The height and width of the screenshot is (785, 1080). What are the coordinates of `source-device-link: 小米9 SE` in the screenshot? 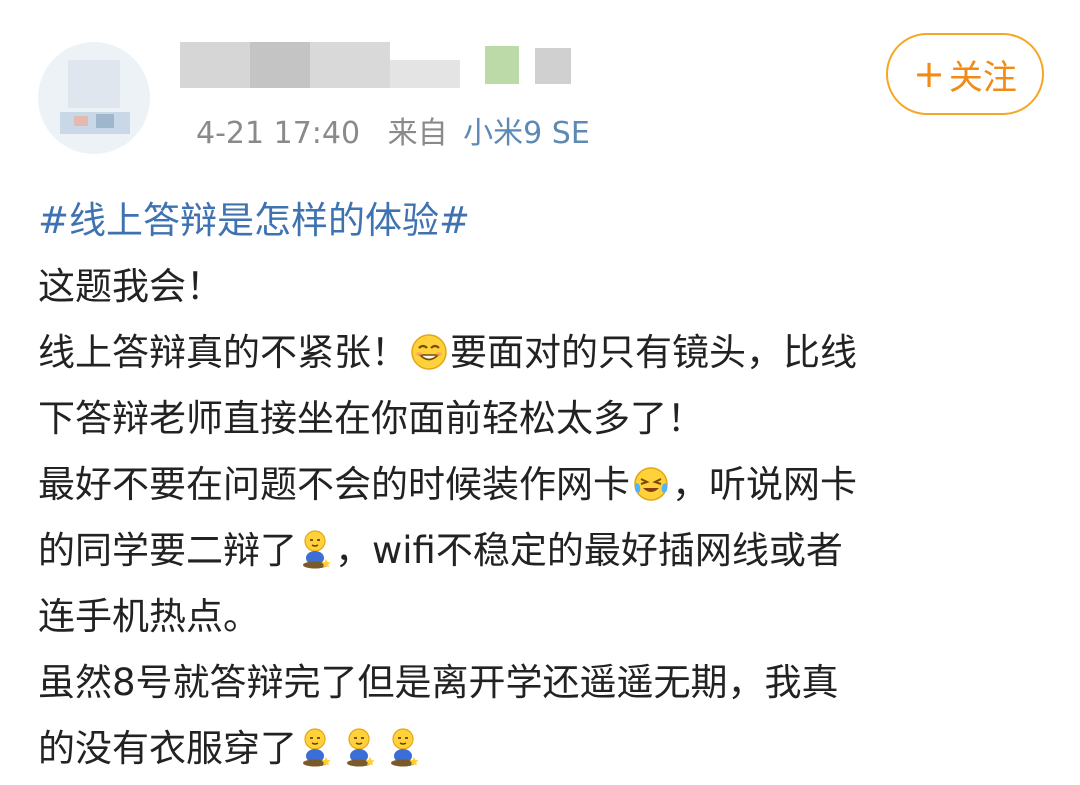 It's located at (526, 133).